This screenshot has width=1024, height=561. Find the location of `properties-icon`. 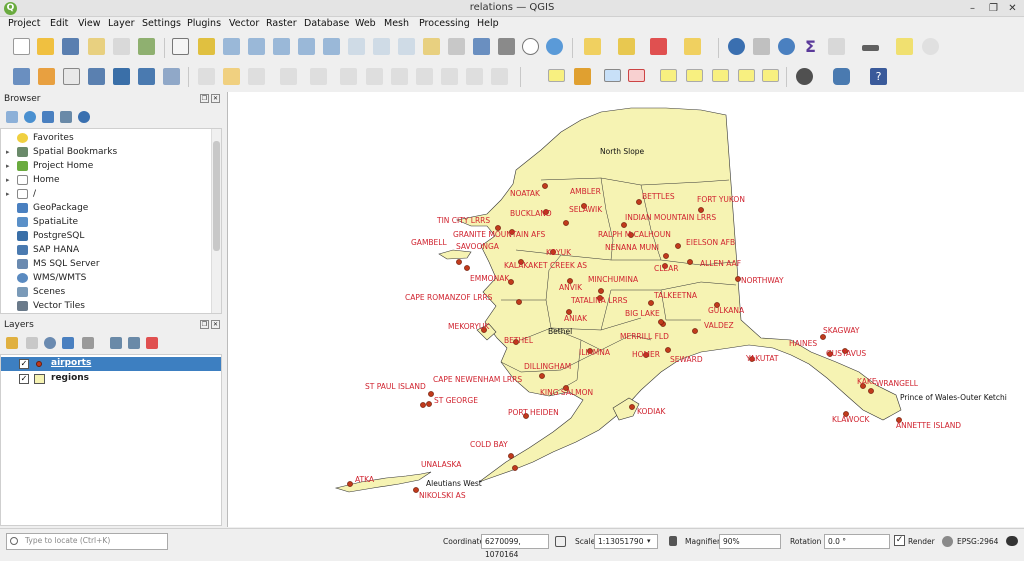

properties-icon is located at coordinates (84, 117).